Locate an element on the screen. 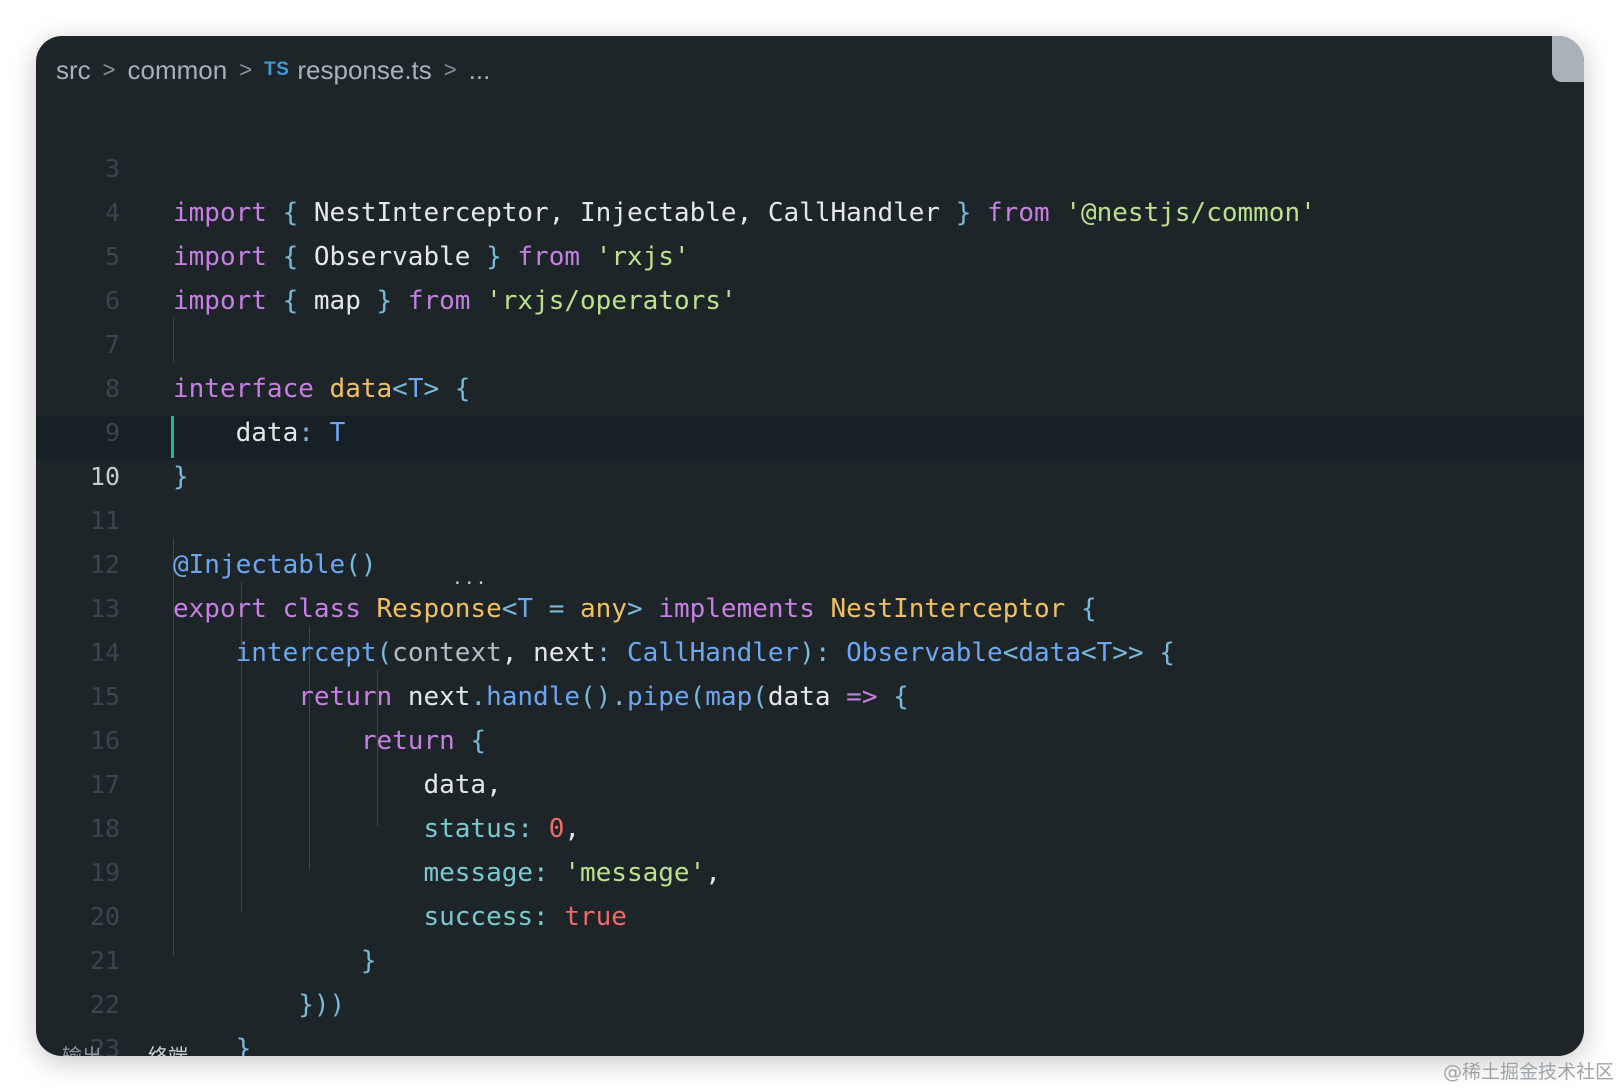 Image resolution: width=1620 pixels, height=1092 pixels. breadcrumb-item-file: response.ts is located at coordinates (364, 70).